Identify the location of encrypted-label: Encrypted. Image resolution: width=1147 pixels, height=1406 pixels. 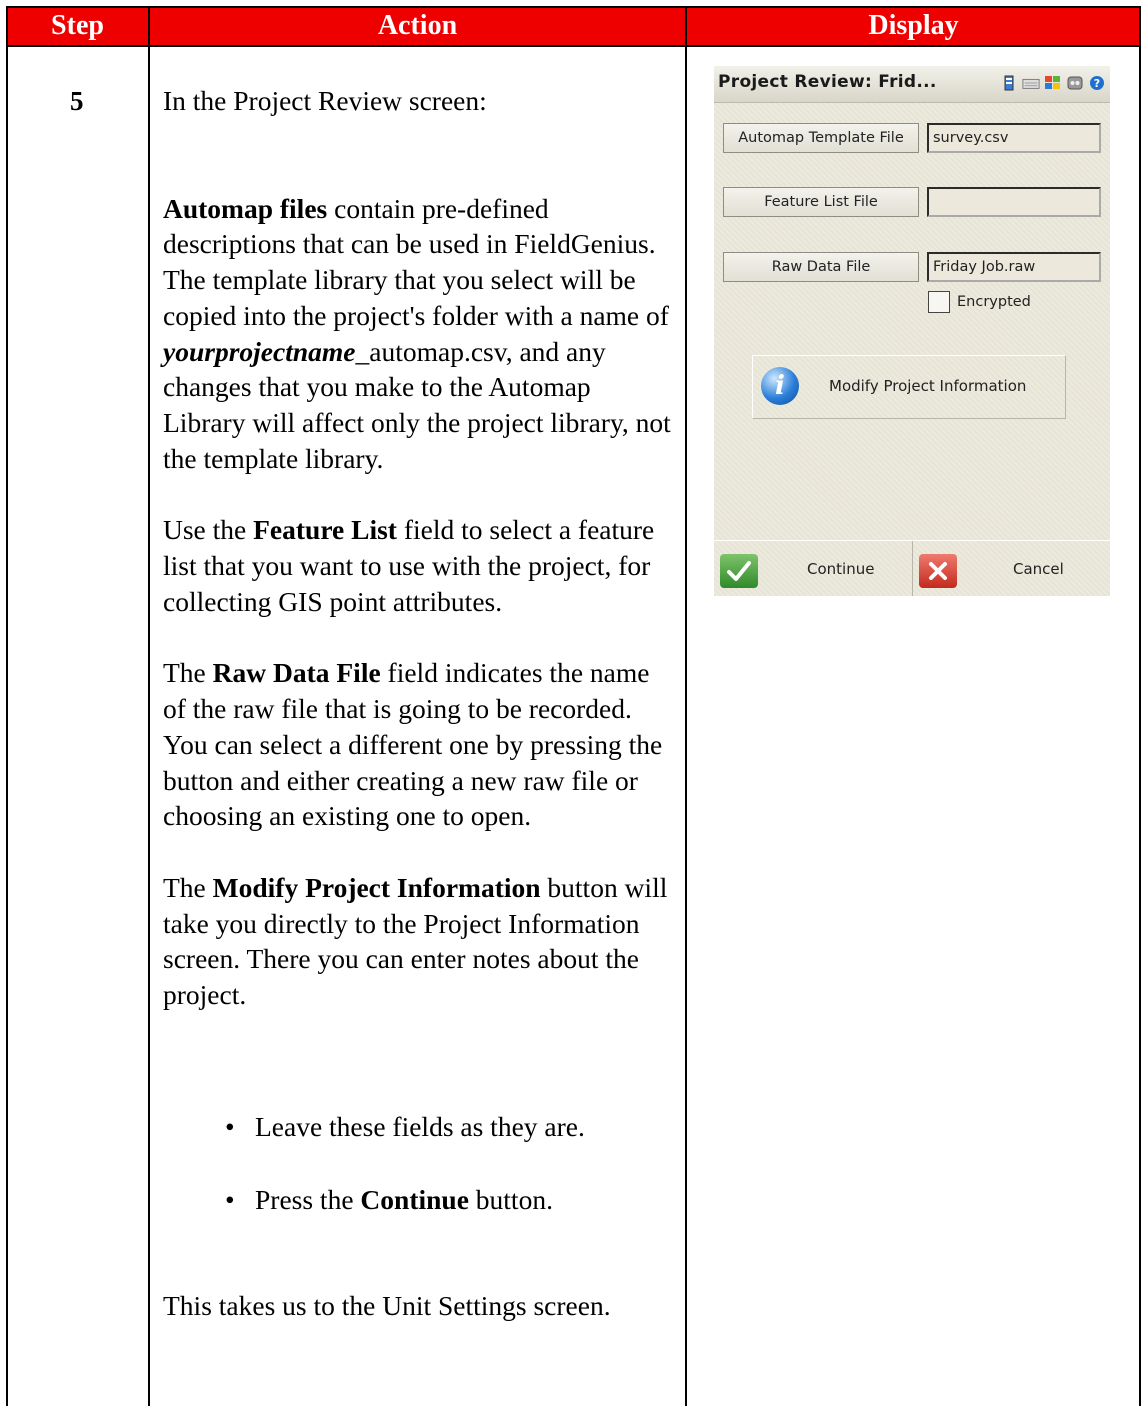
(994, 302).